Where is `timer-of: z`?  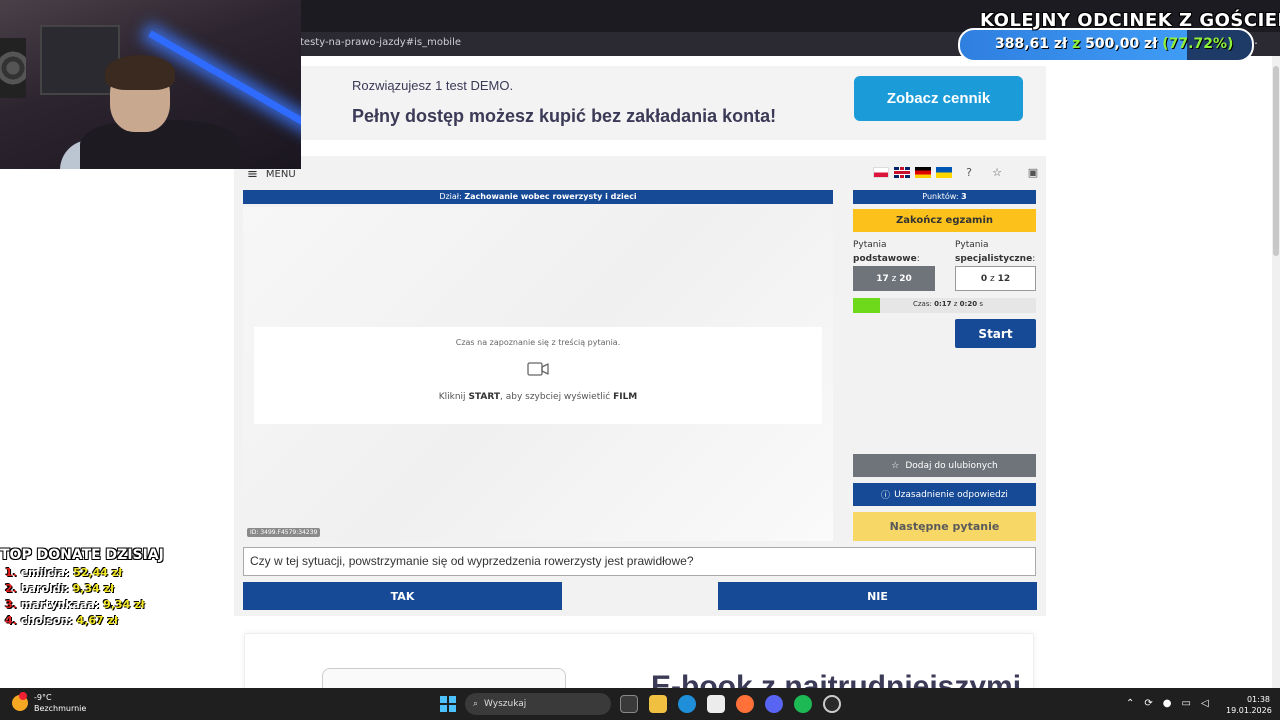 timer-of: z is located at coordinates (955, 304).